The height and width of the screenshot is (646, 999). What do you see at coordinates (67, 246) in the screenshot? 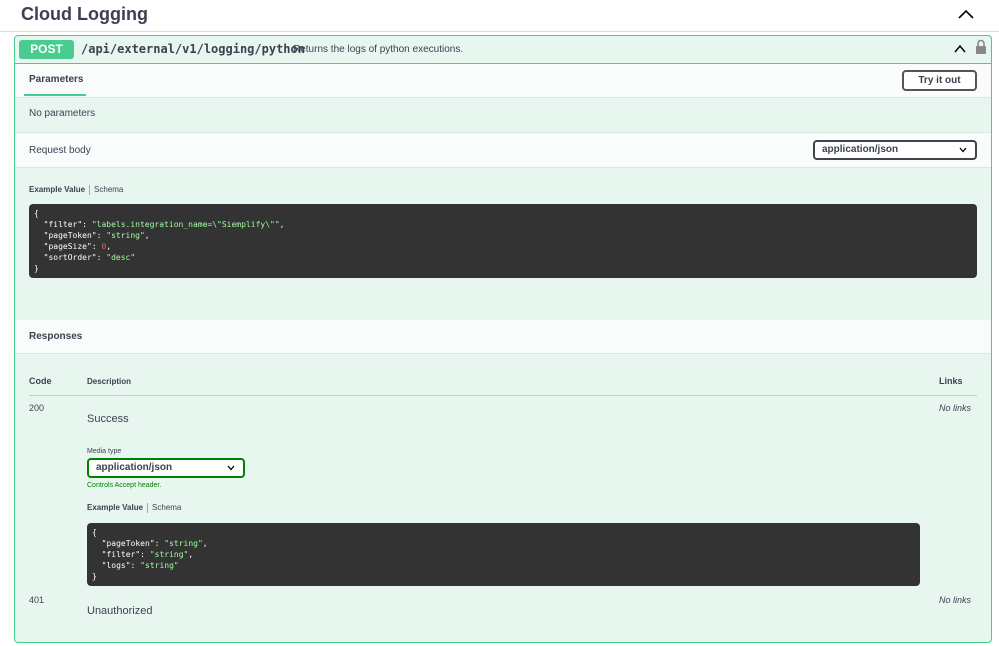
I see `json-key: "pageSize"` at bounding box center [67, 246].